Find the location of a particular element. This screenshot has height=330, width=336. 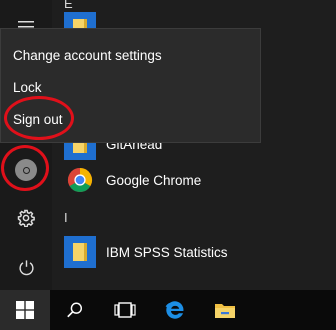

task-view-button is located at coordinates (125, 310).